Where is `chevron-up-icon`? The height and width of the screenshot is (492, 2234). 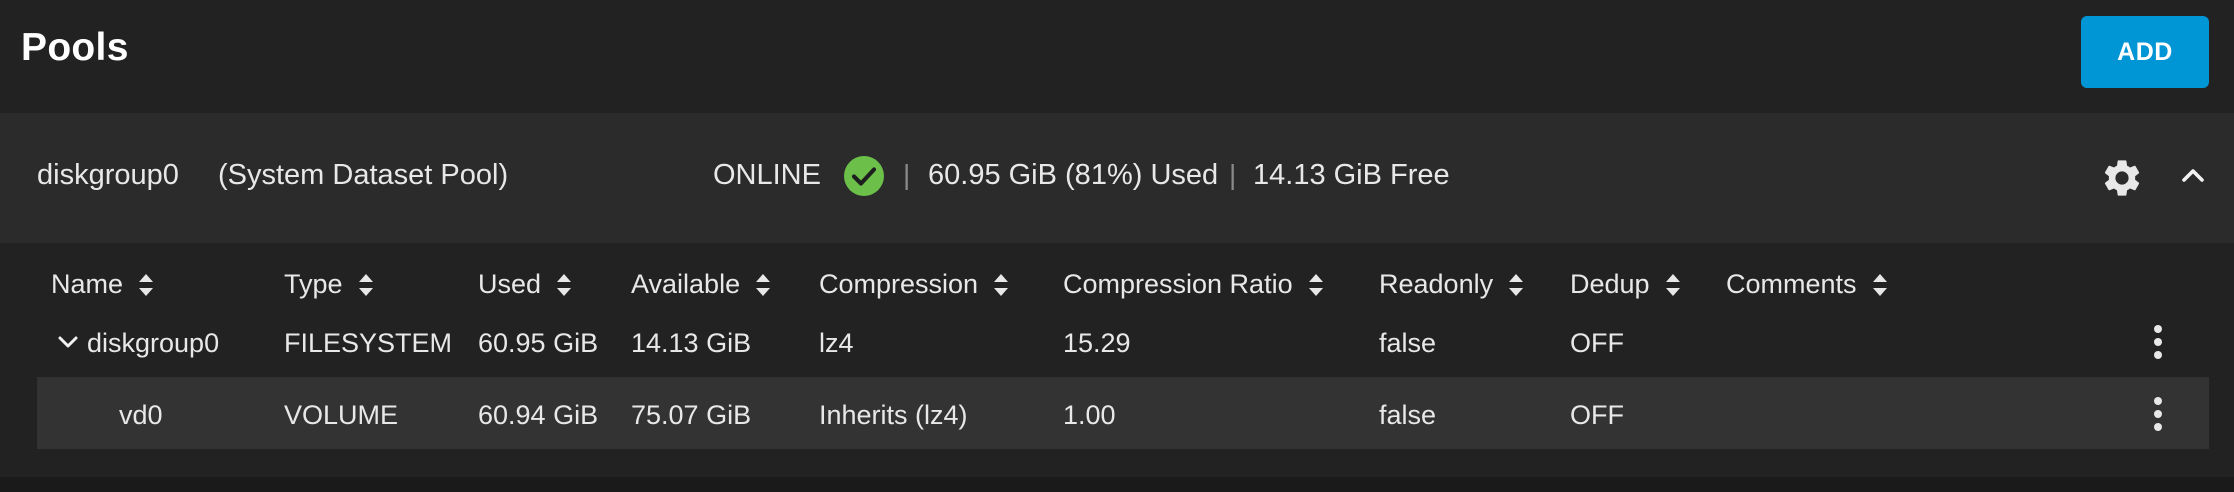
chevron-up-icon is located at coordinates (2193, 176).